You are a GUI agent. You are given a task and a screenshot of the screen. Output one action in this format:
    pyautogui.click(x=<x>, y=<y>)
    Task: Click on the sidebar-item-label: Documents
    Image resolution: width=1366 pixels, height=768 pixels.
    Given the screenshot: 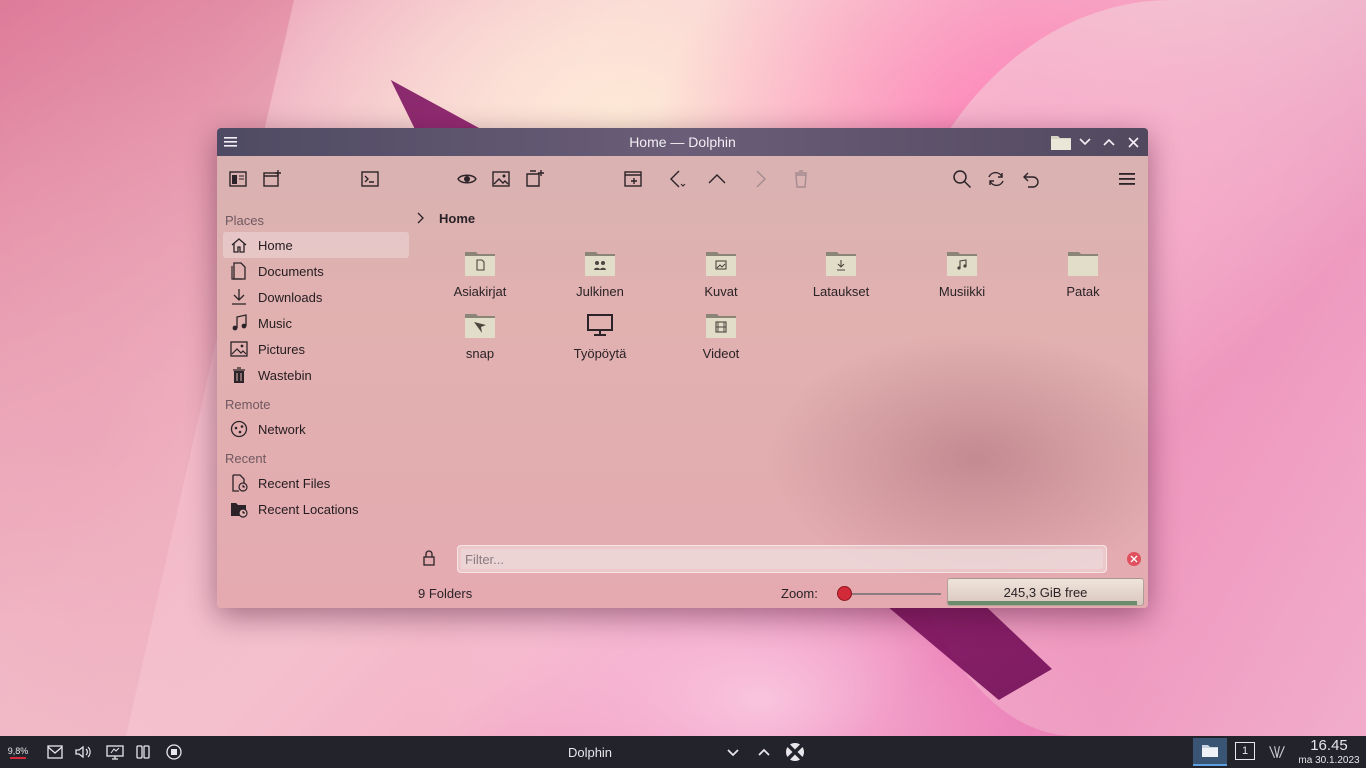 What is the action you would take?
    pyautogui.click(x=291, y=271)
    